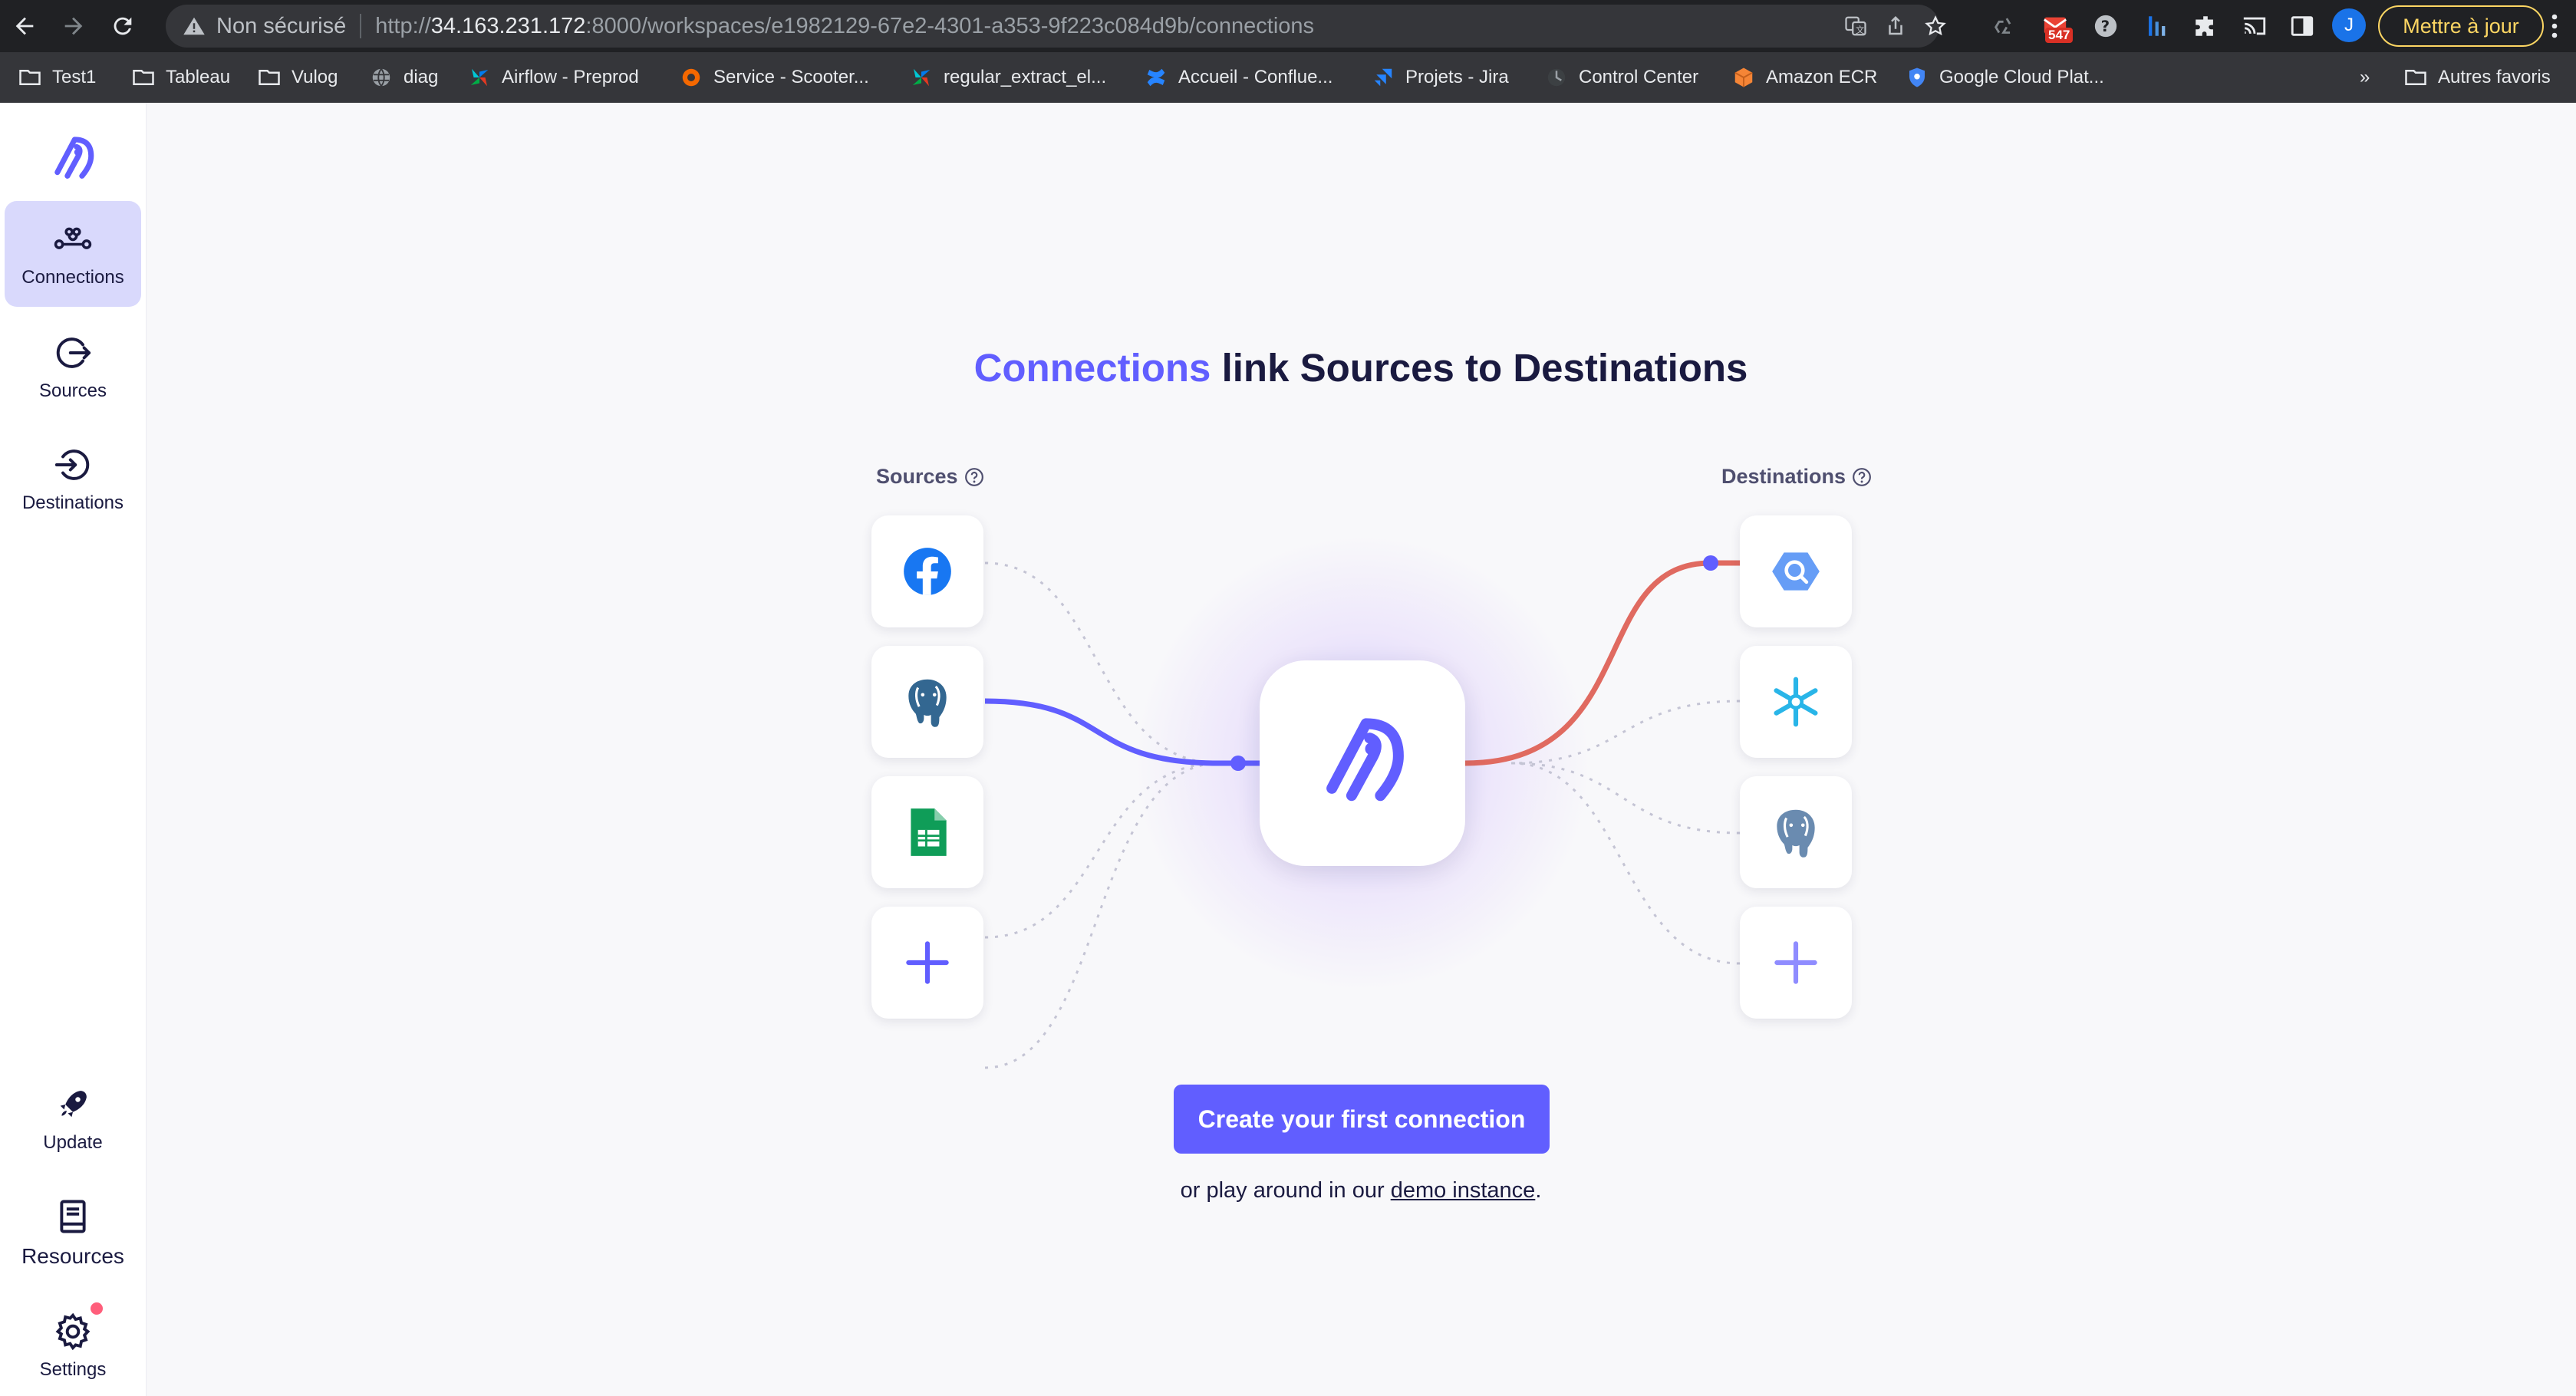 The image size is (2576, 1396). What do you see at coordinates (1362, 1120) in the screenshot?
I see `create-first-connection-button: Create your first connection` at bounding box center [1362, 1120].